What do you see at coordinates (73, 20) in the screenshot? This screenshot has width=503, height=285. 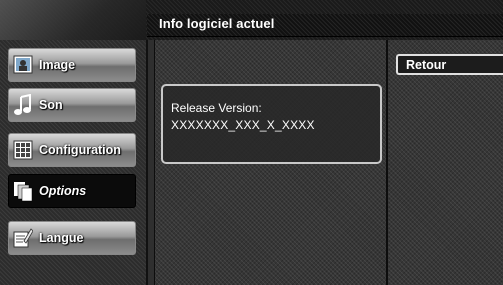 I see `corner-decoration` at bounding box center [73, 20].